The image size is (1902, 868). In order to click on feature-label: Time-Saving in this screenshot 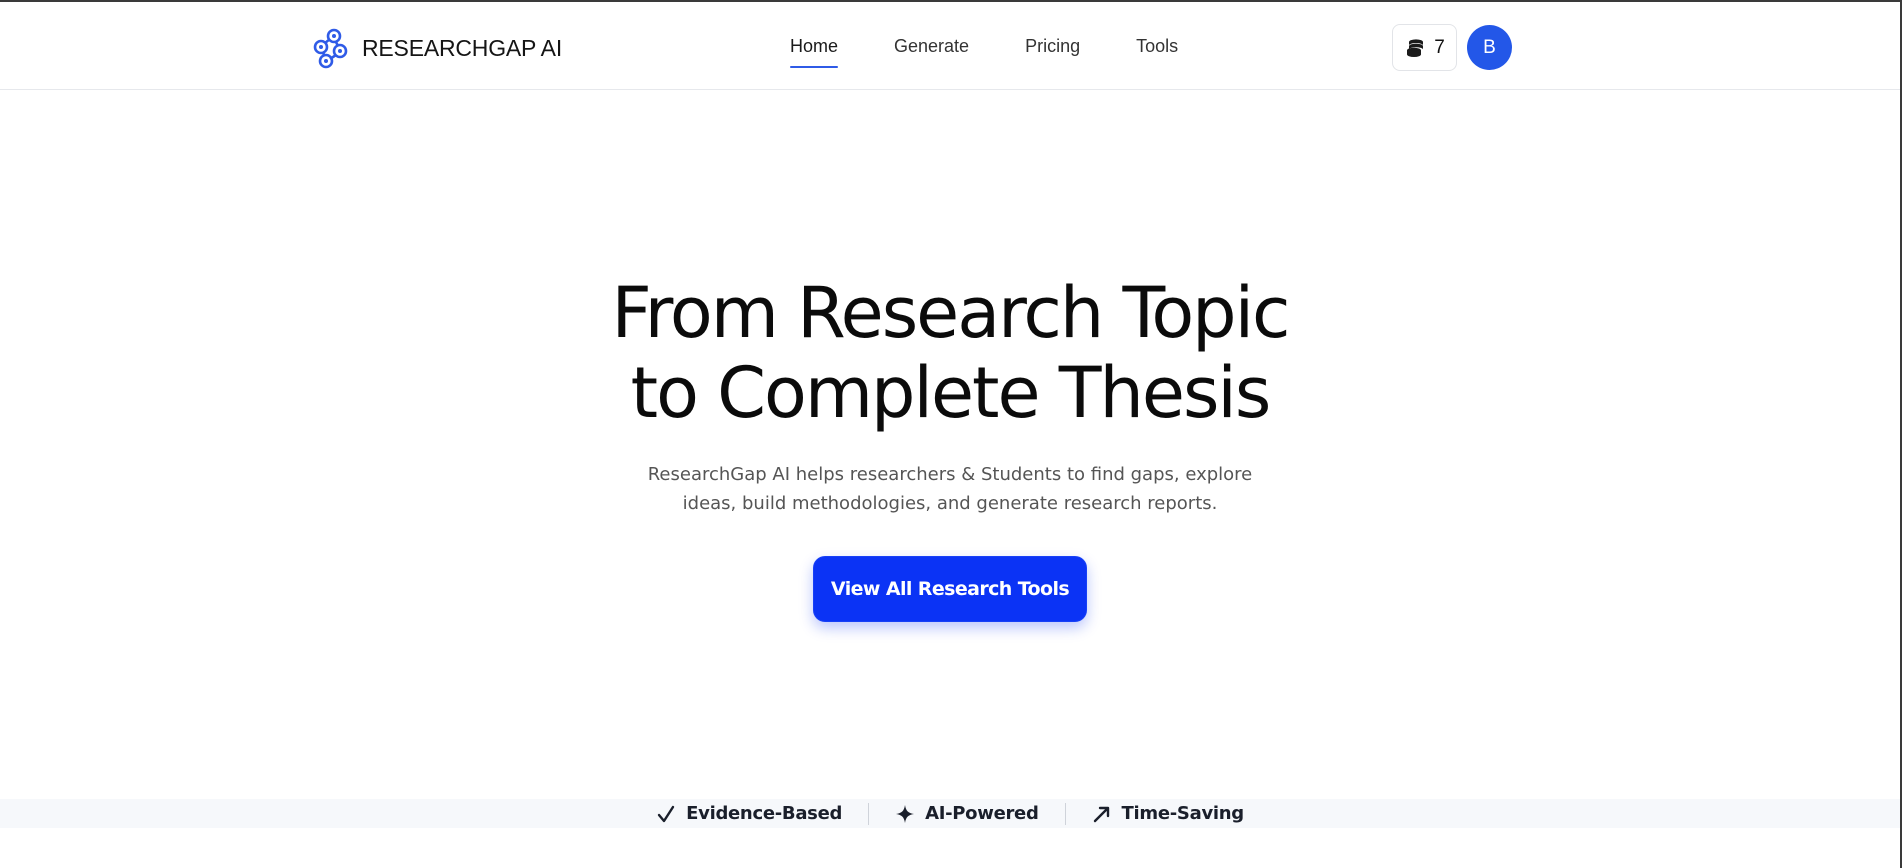, I will do `click(1183, 813)`.